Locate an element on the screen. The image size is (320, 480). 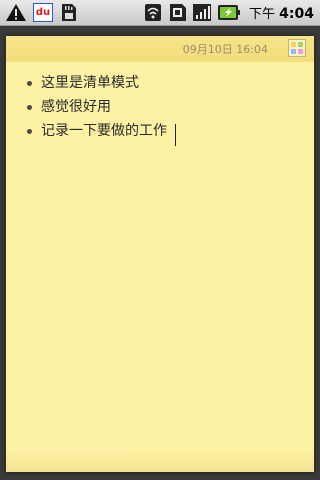
color-swatch-pink is located at coordinates (300, 51).